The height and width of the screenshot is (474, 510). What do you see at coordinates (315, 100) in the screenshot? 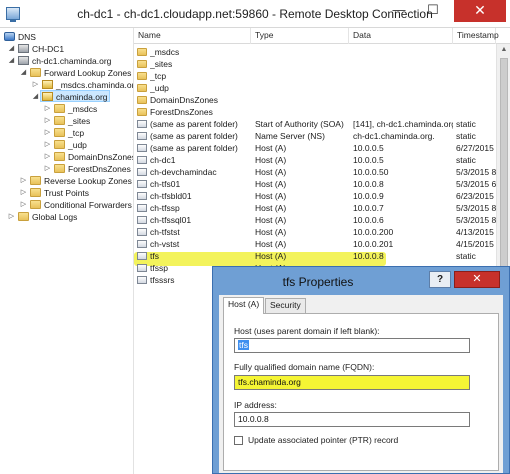
I see `list-item: DomainDnsZones` at bounding box center [315, 100].